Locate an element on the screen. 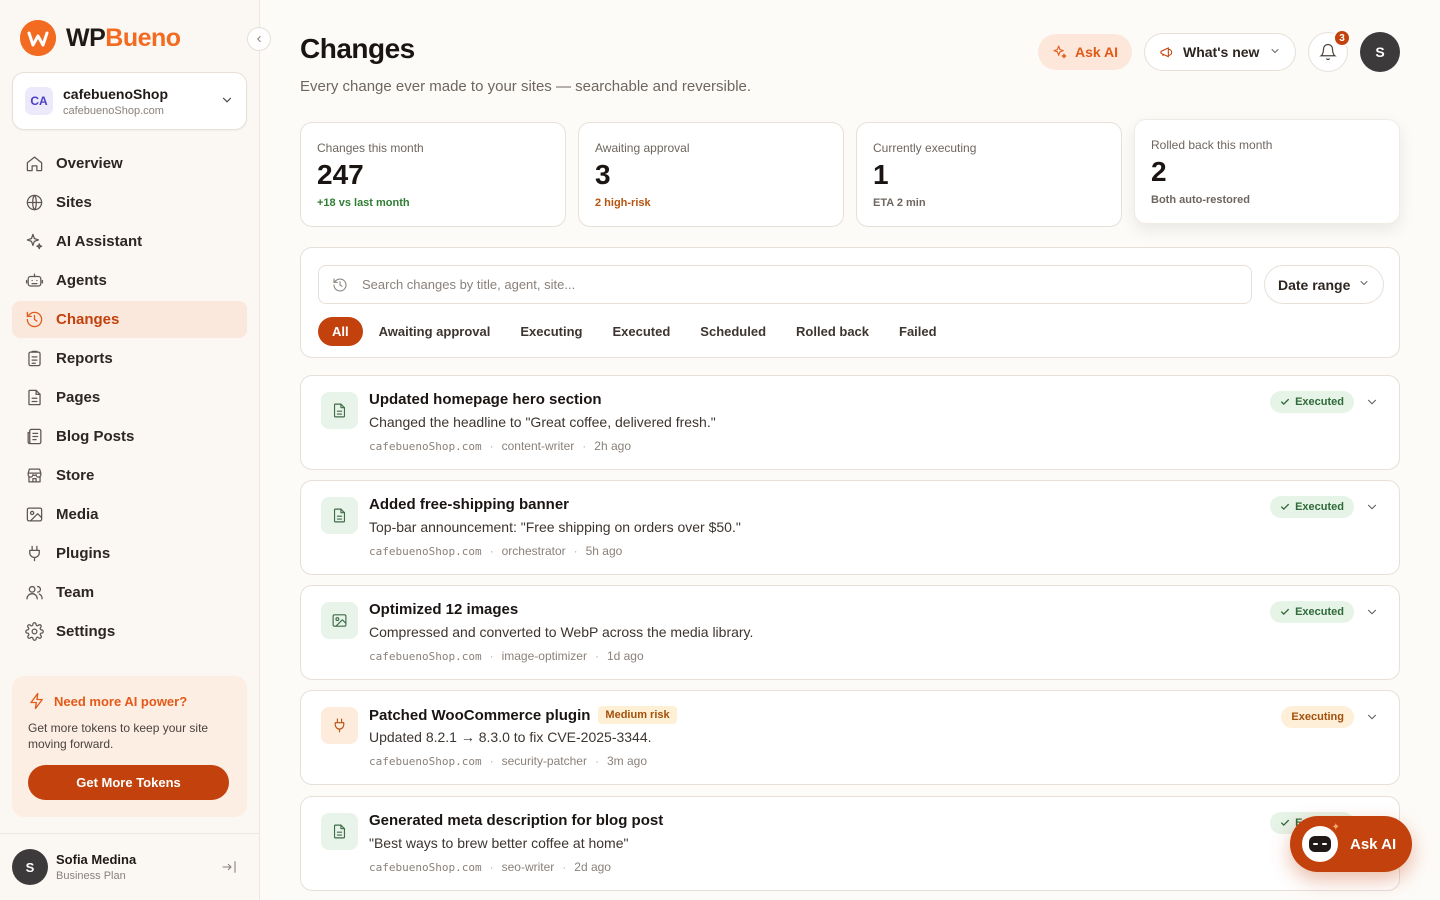 This screenshot has width=1440, height=900. user-plan: Business Plan is located at coordinates (91, 876).